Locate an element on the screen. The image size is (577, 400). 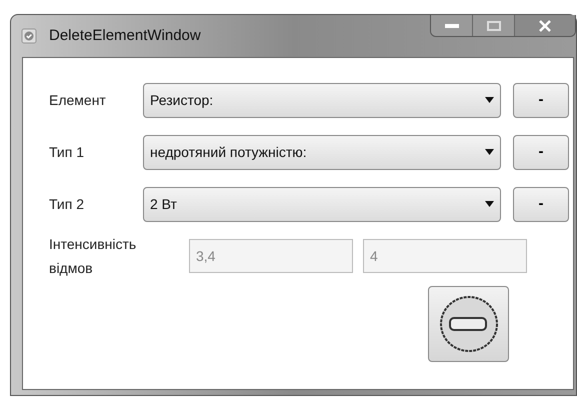
dropdown: 2 Вт is located at coordinates (322, 204).